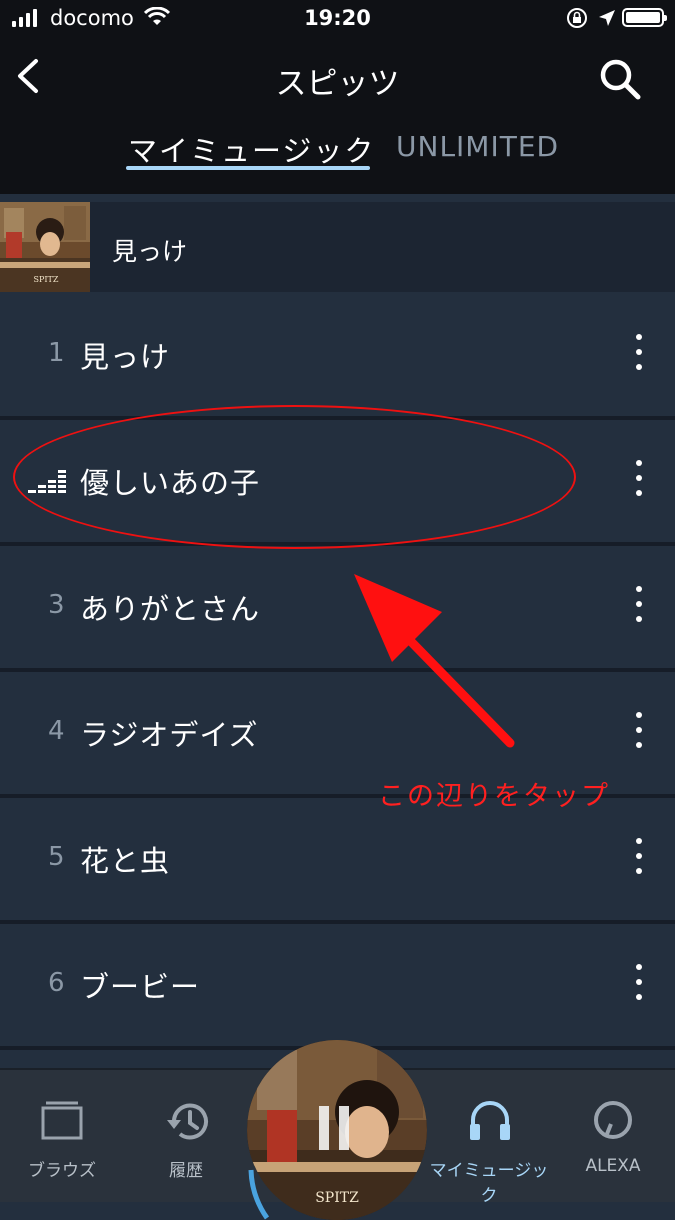  Describe the element at coordinates (337, 115) in the screenshot. I see `header: スピッツ マイミュージック UNLIMITED` at that location.